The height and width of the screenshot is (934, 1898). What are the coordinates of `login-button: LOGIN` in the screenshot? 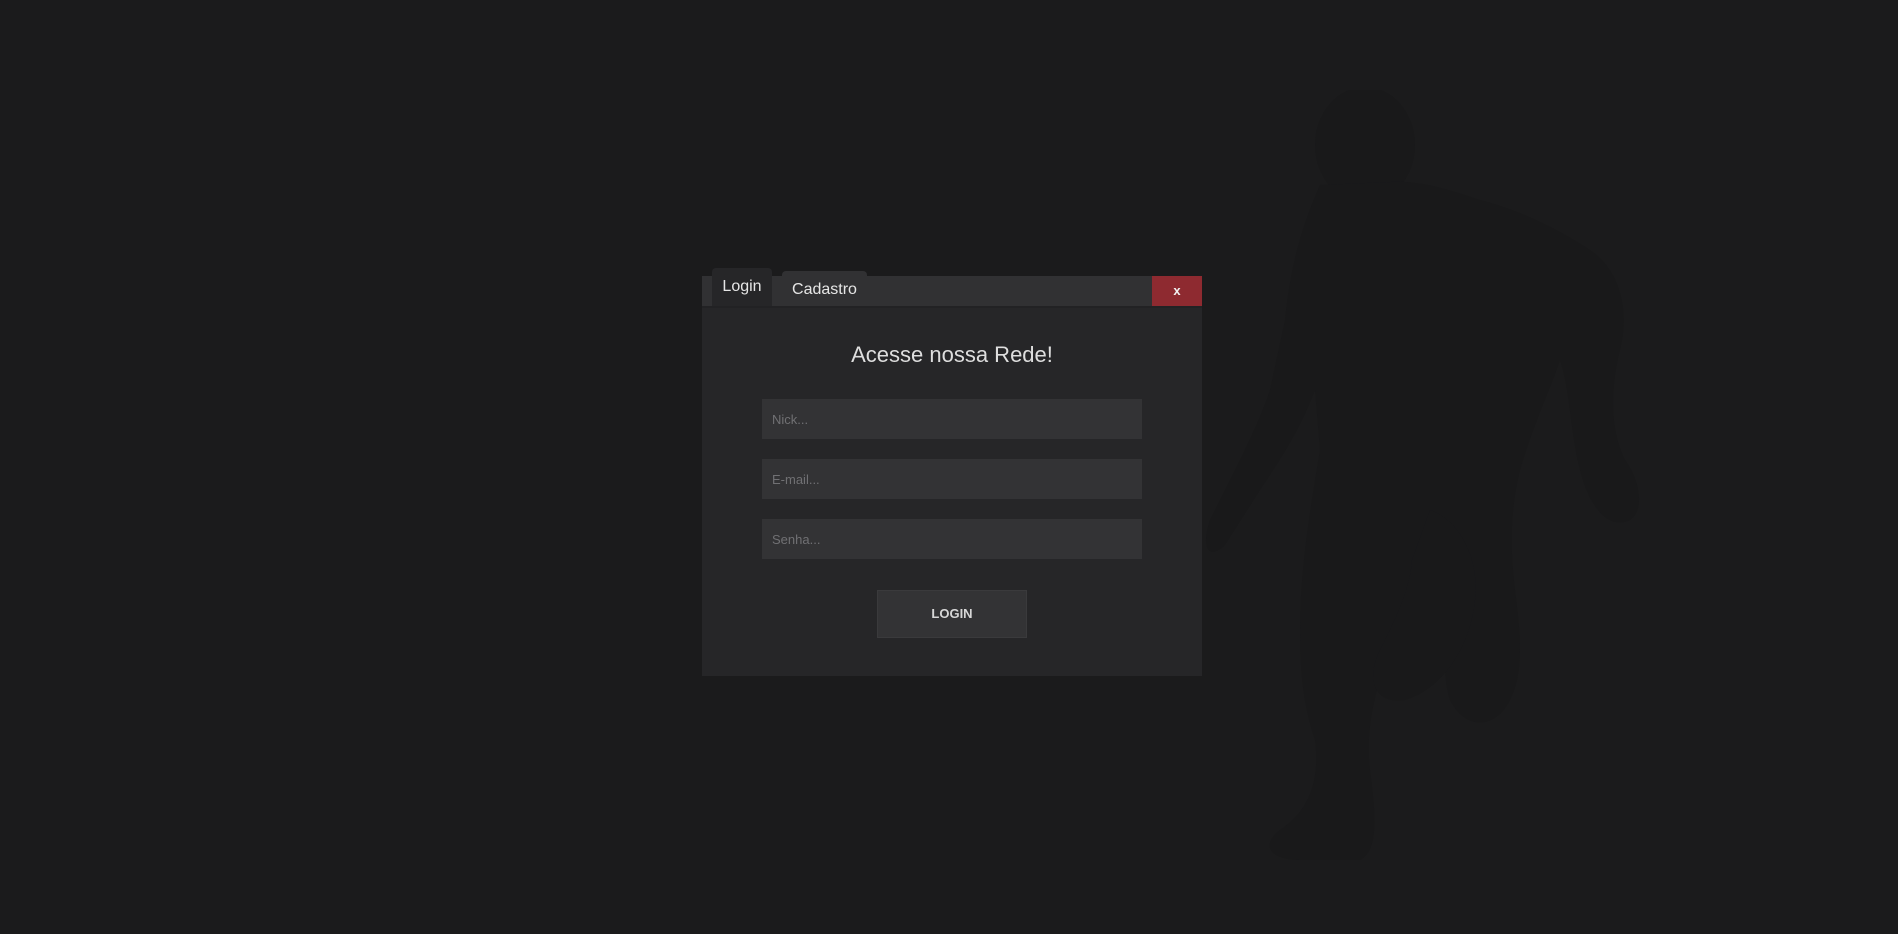 It's located at (952, 614).